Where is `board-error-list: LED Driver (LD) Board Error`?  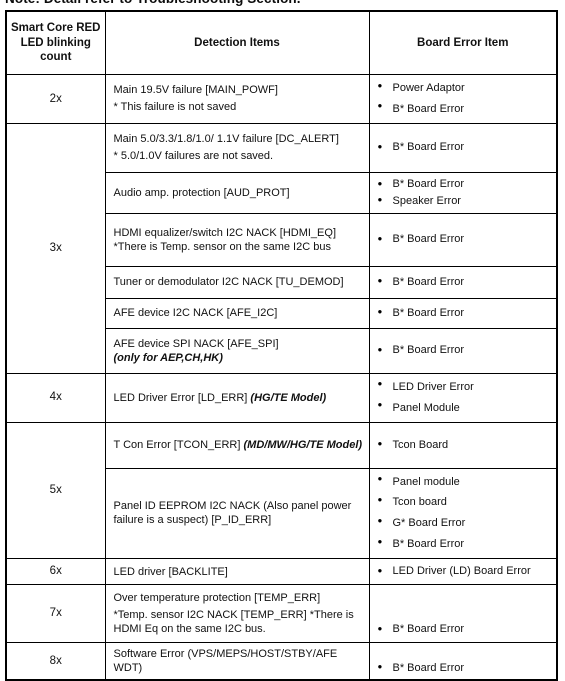 board-error-list: LED Driver (LD) Board Error is located at coordinates (464, 571).